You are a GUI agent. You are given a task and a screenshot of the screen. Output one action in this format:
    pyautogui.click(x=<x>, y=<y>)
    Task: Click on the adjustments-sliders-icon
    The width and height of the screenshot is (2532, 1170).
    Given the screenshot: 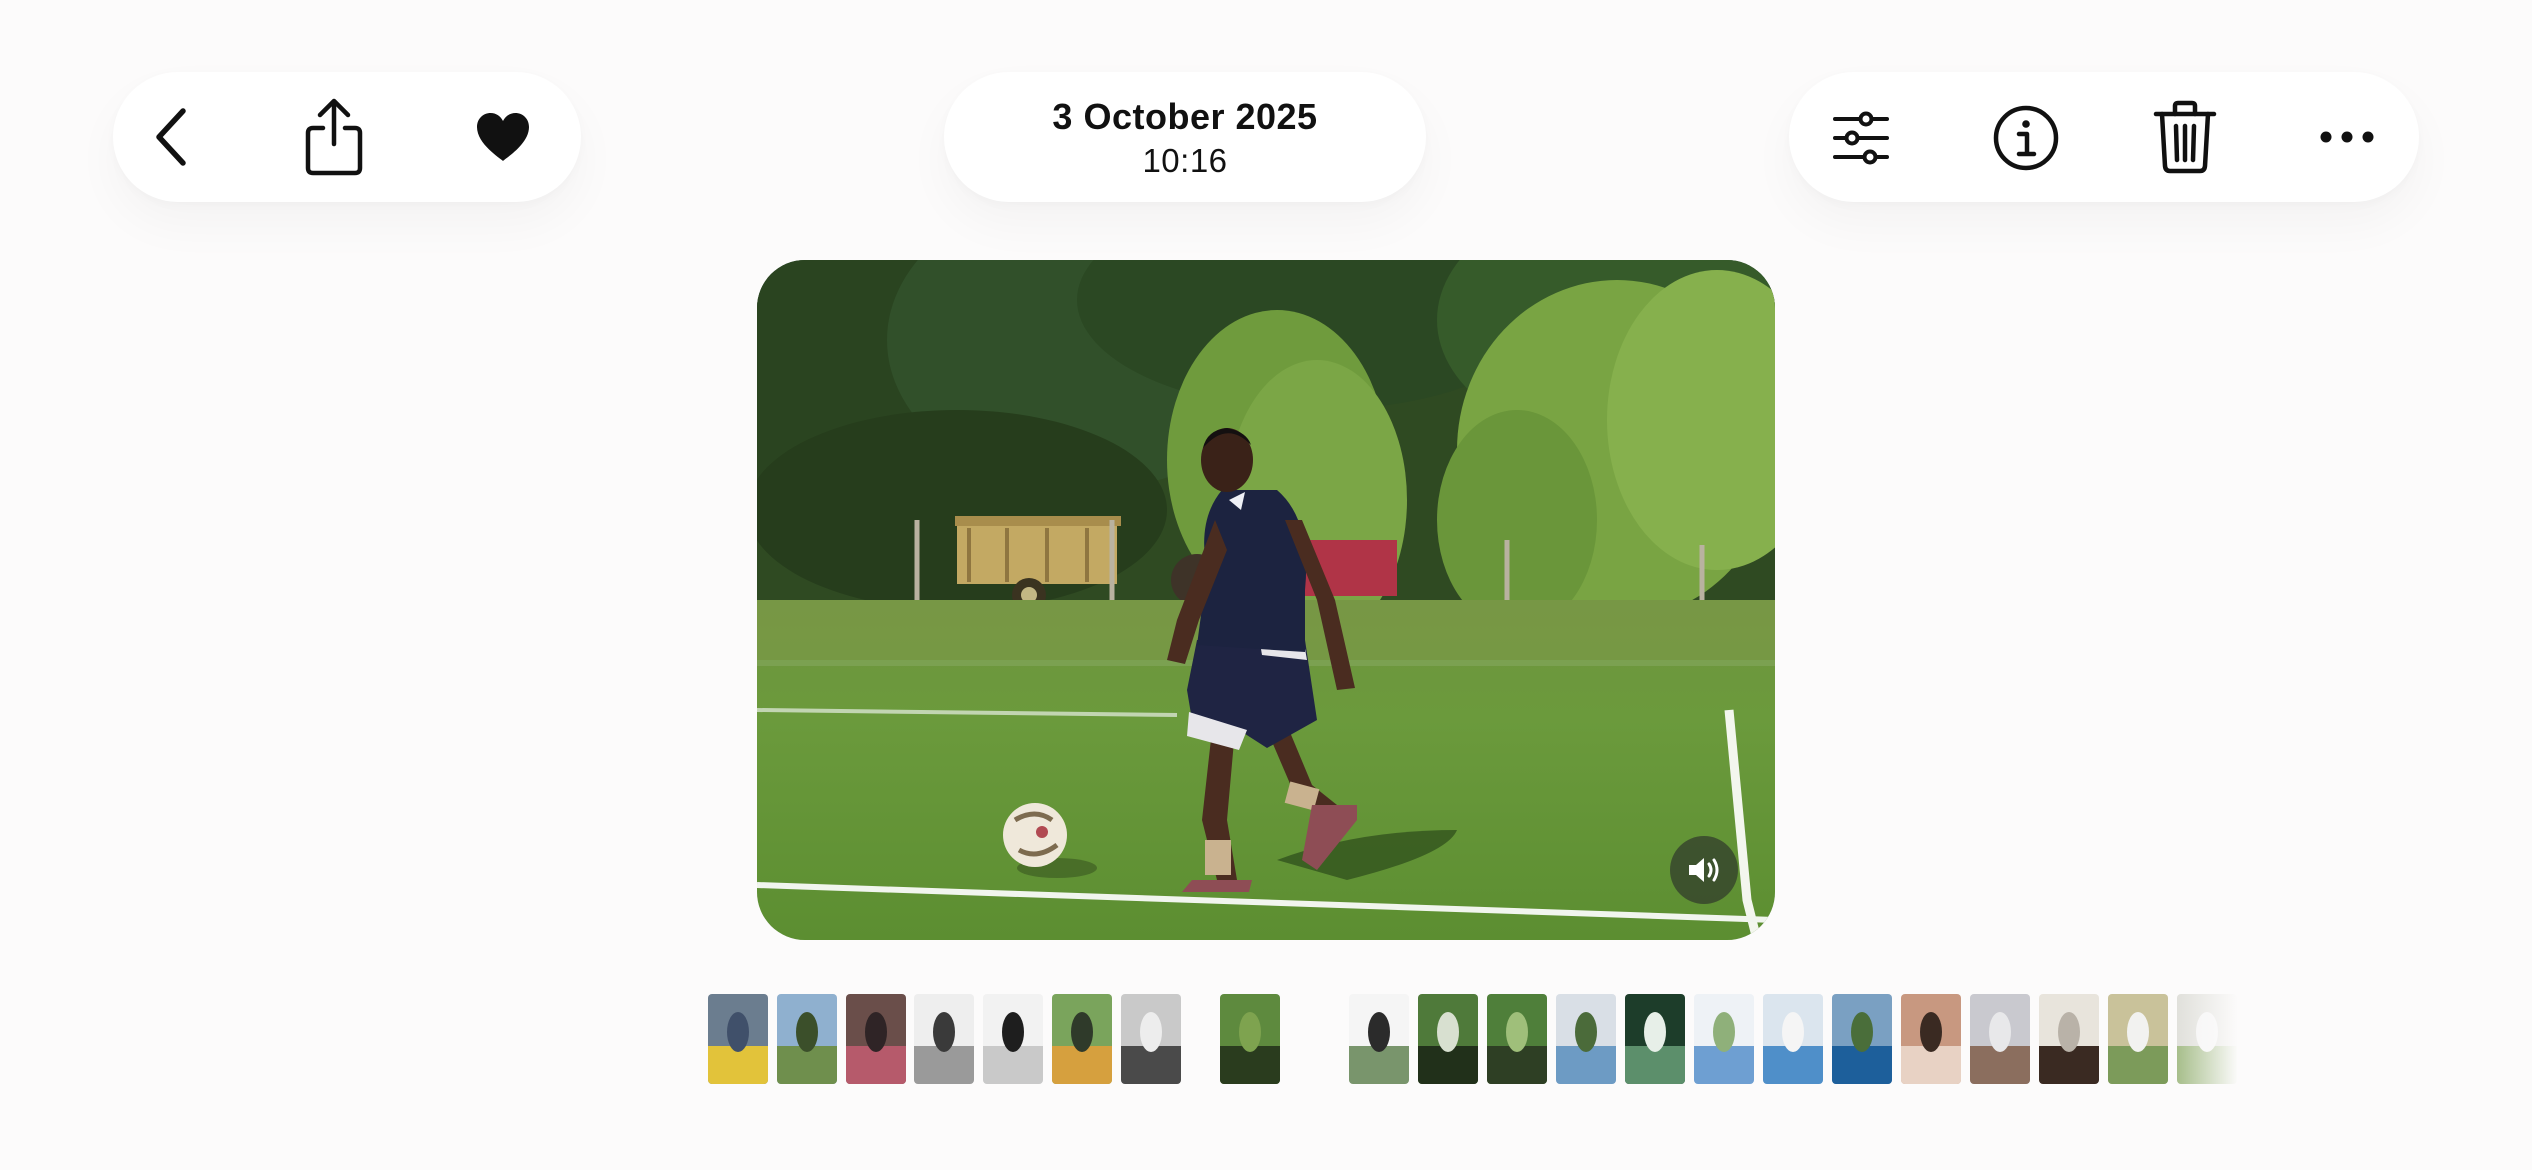 What is the action you would take?
    pyautogui.click(x=1861, y=138)
    